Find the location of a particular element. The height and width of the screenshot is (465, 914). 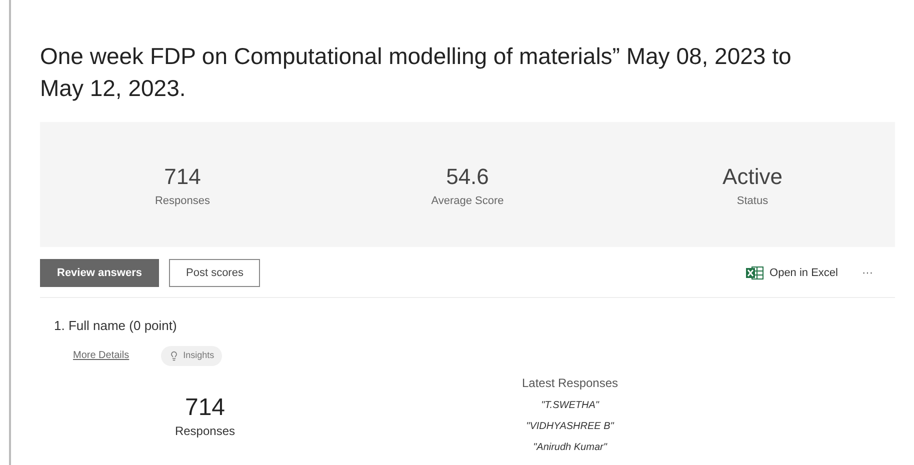

latest-response: "VIDHYASHREE B" is located at coordinates (570, 427).